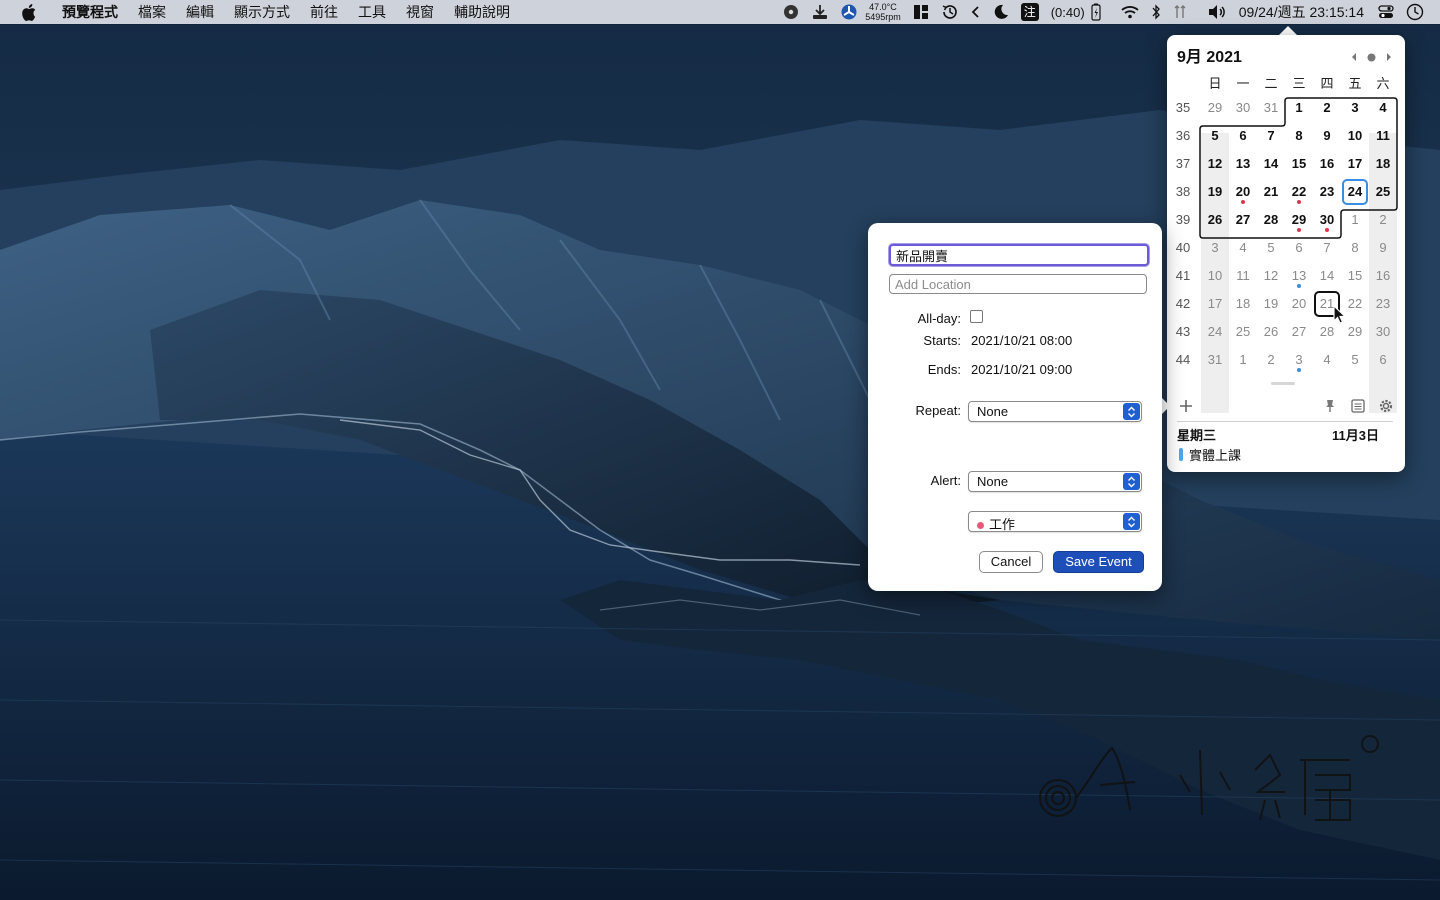 This screenshot has height=900, width=1440. What do you see at coordinates (1019, 255) in the screenshot?
I see `event-title-input` at bounding box center [1019, 255].